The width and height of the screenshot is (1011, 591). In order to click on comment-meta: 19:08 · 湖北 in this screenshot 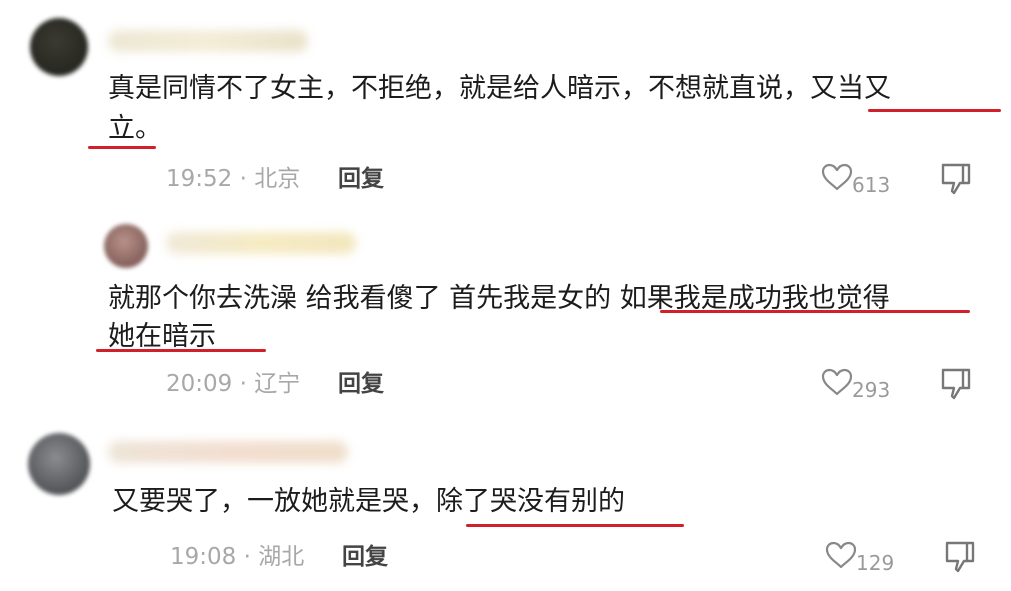, I will do `click(237, 557)`.